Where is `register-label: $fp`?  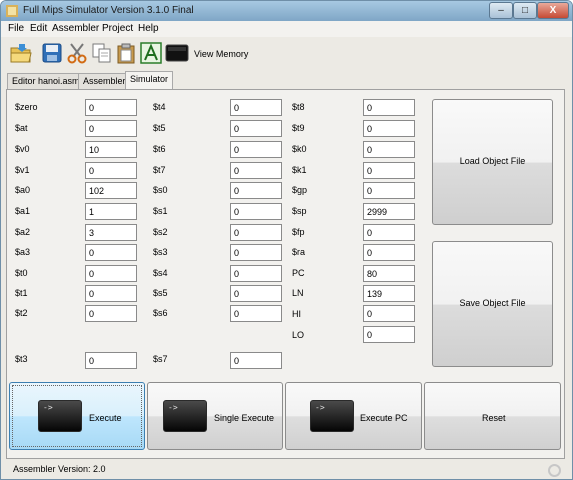 register-label: $fp is located at coordinates (298, 232).